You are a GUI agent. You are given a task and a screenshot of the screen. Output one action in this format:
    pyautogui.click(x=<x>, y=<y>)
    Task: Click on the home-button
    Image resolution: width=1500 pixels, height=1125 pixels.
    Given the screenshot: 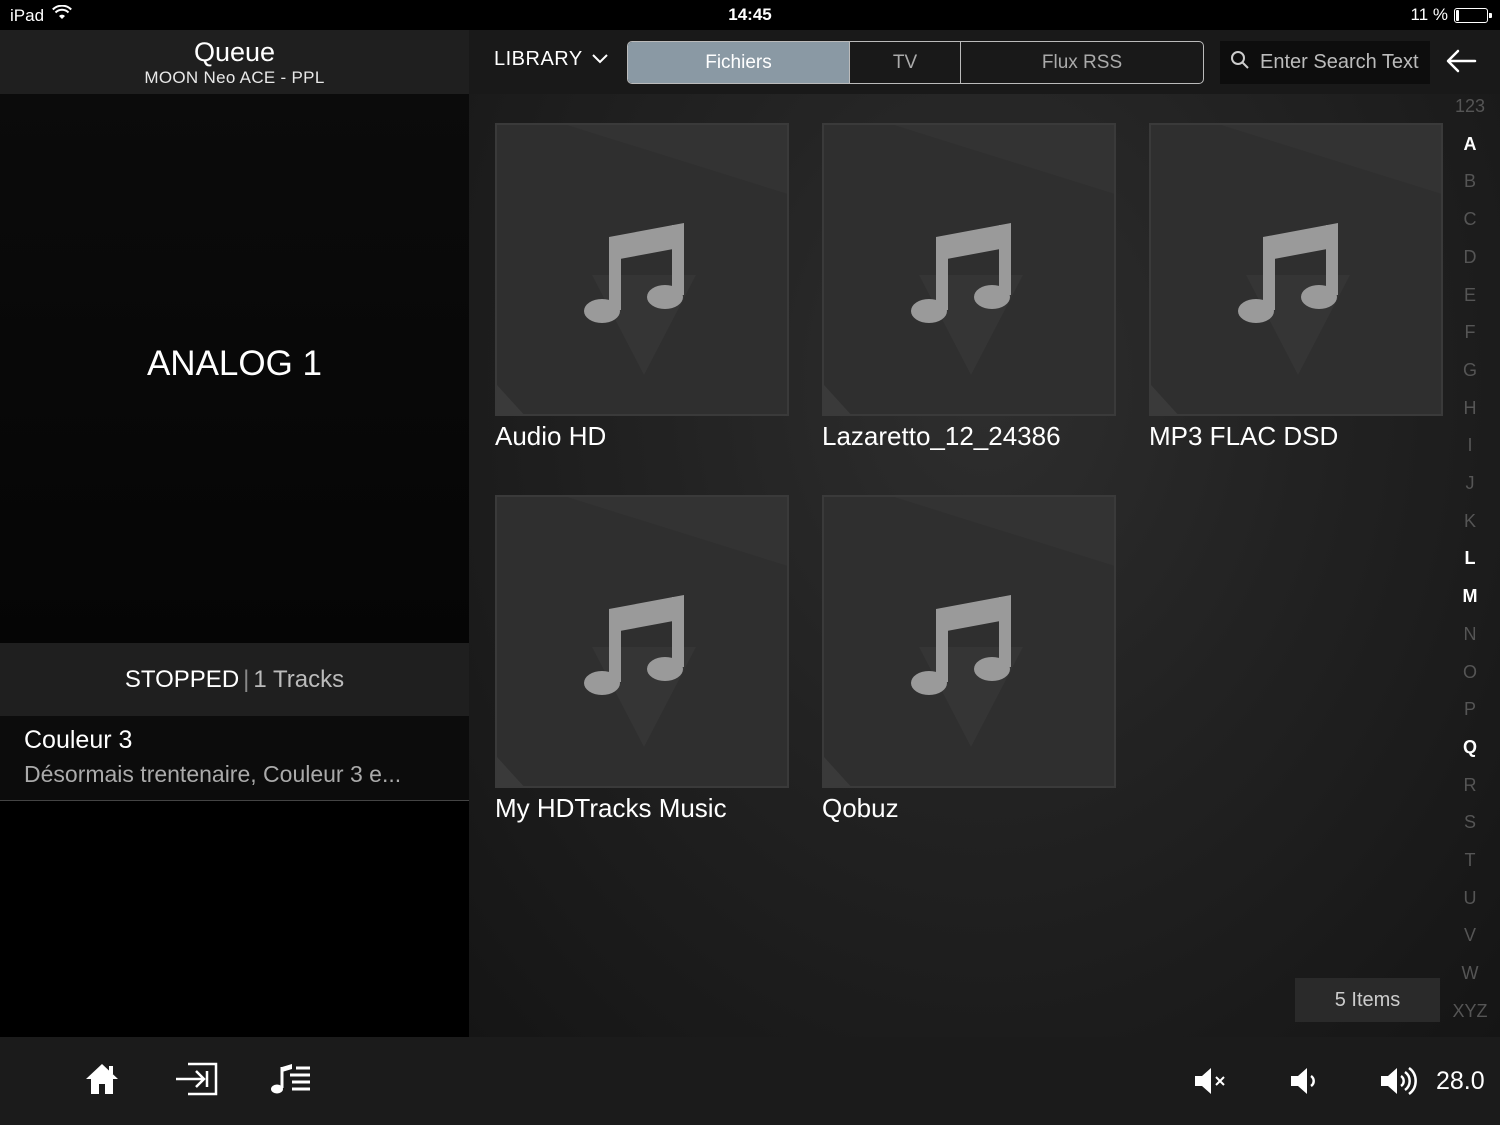 What is the action you would take?
    pyautogui.click(x=102, y=1081)
    